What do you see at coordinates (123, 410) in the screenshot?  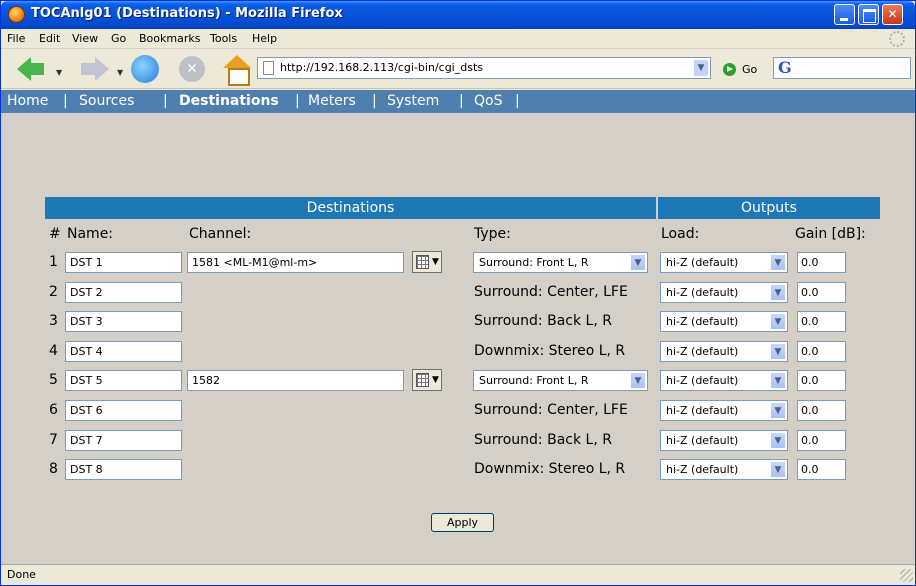 I see `name-field: DST 6` at bounding box center [123, 410].